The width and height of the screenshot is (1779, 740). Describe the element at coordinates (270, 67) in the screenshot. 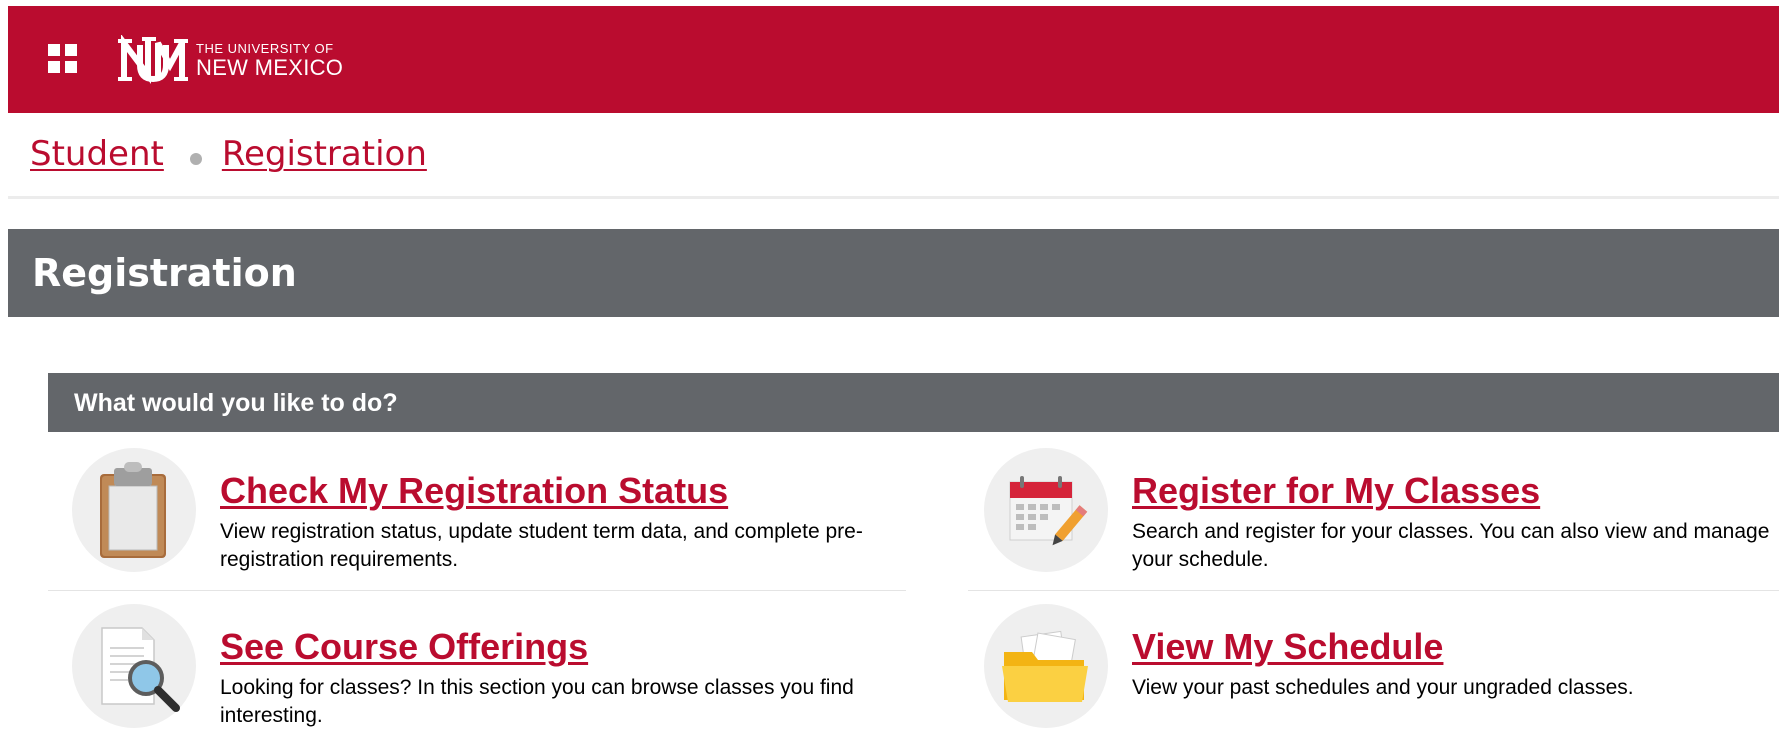

I see `logo-line2: NEW MEXICO` at that location.